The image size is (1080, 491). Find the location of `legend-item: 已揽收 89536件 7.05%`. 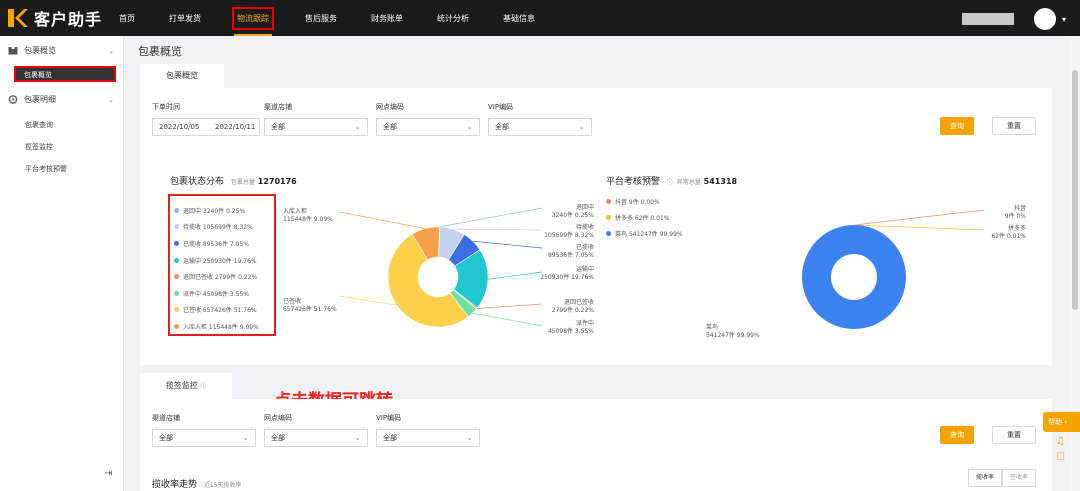

legend-item: 已揽收 89536件 7.05% is located at coordinates (224, 243).